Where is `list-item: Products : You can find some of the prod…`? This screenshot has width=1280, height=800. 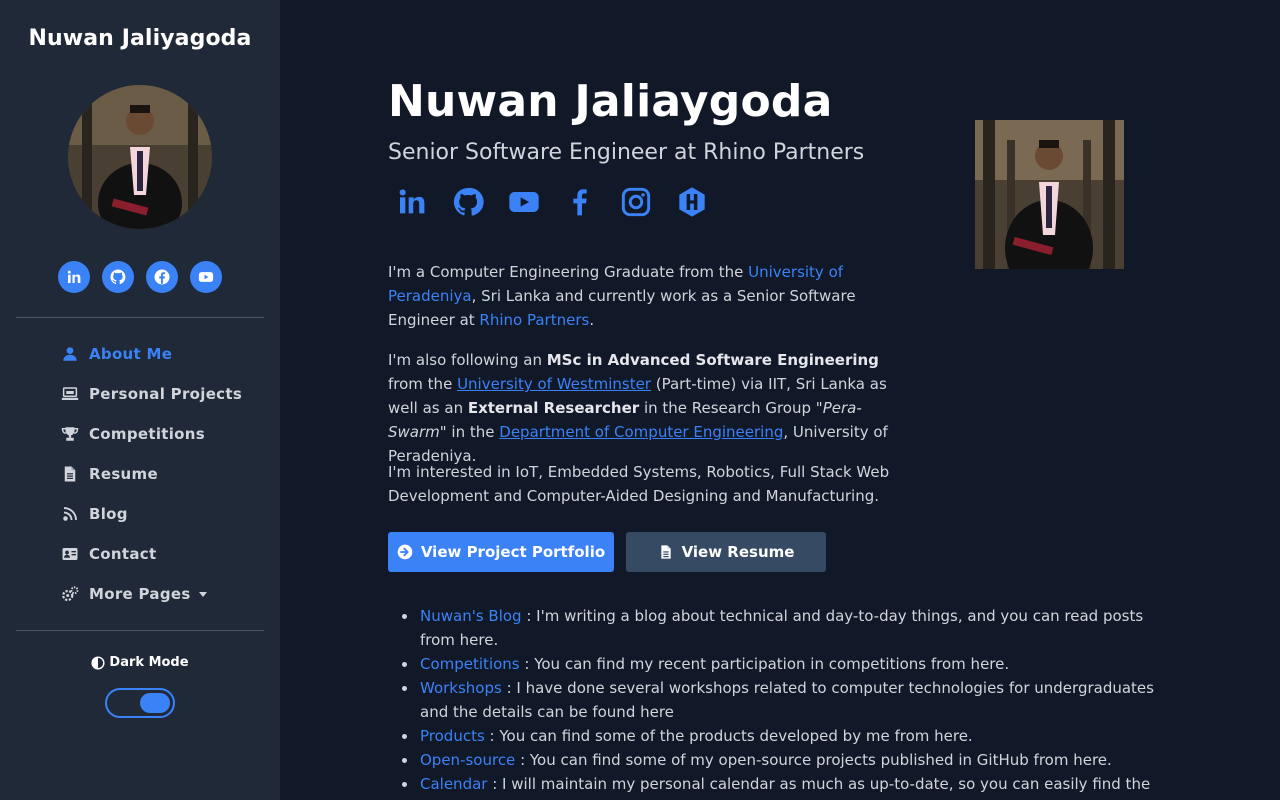 list-item: Products : You can find some of the prod… is located at coordinates (791, 736).